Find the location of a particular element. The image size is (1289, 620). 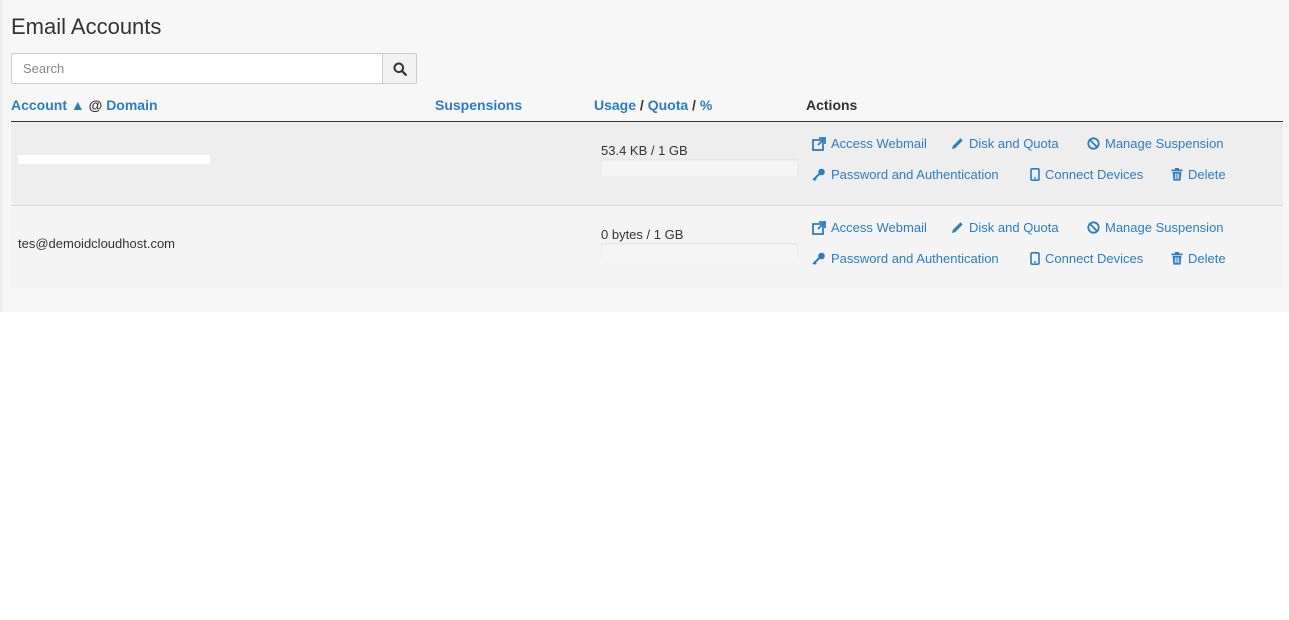

search-icon is located at coordinates (400, 69).